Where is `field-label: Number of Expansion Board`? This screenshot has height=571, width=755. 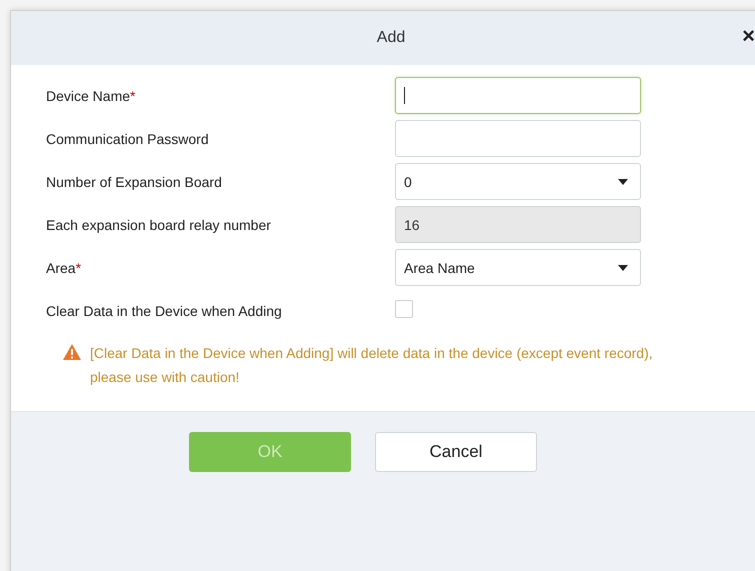
field-label: Number of Expansion Board is located at coordinates (134, 182).